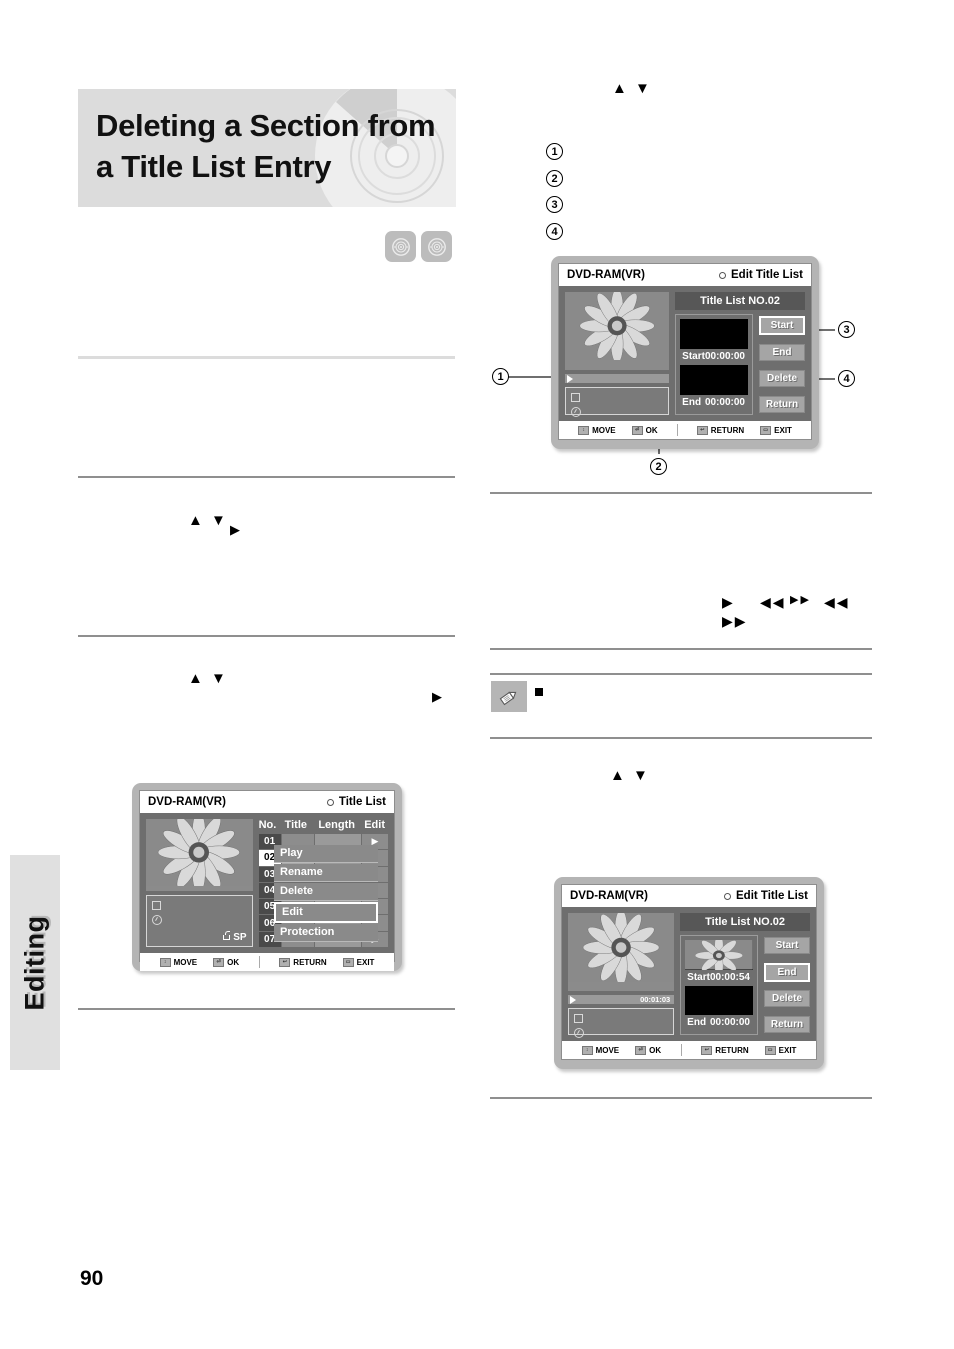  What do you see at coordinates (208, 520) in the screenshot?
I see `arrow-up-down-step2: ▲ ▼` at bounding box center [208, 520].